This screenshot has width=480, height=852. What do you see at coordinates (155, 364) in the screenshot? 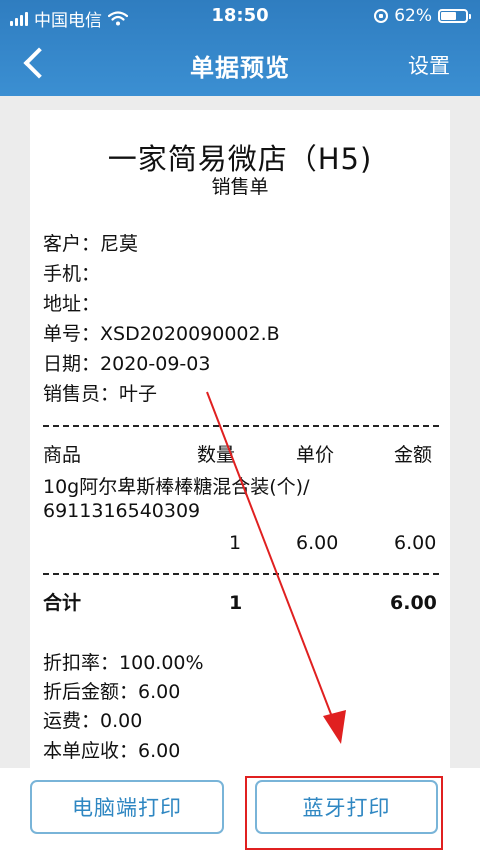
I see `info-value: 2020-09-03` at bounding box center [155, 364].